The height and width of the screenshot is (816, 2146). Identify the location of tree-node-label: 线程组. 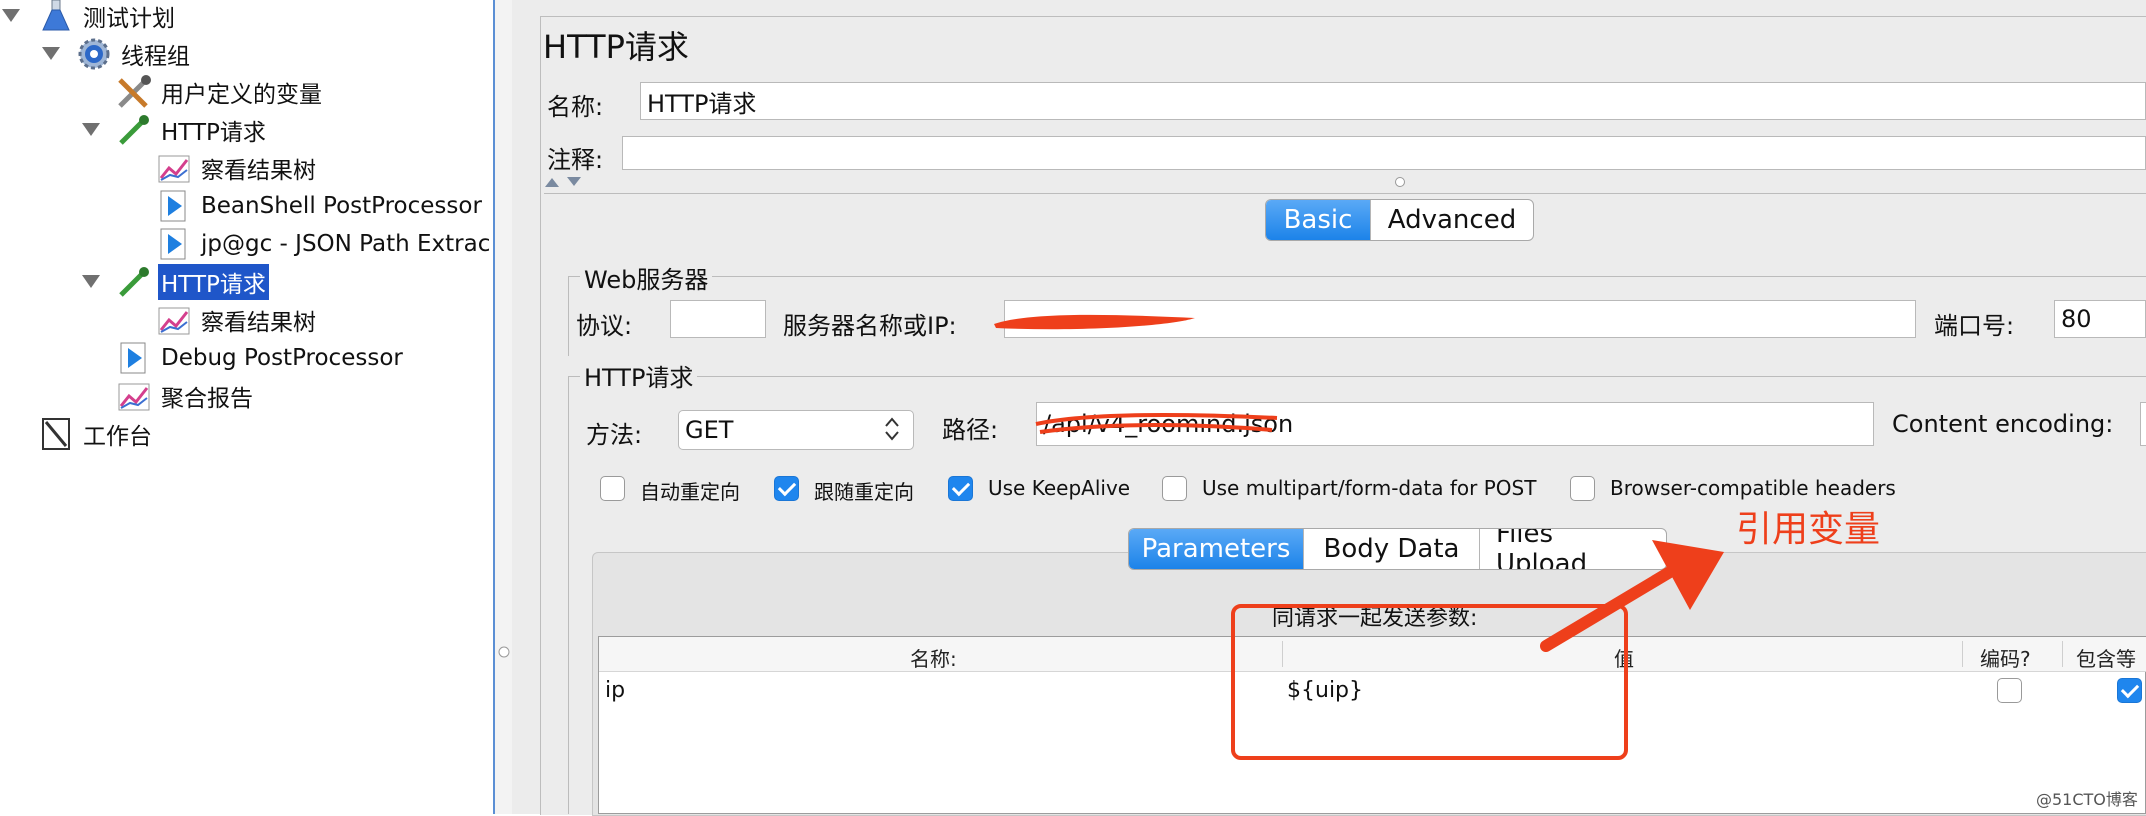
(155, 57).